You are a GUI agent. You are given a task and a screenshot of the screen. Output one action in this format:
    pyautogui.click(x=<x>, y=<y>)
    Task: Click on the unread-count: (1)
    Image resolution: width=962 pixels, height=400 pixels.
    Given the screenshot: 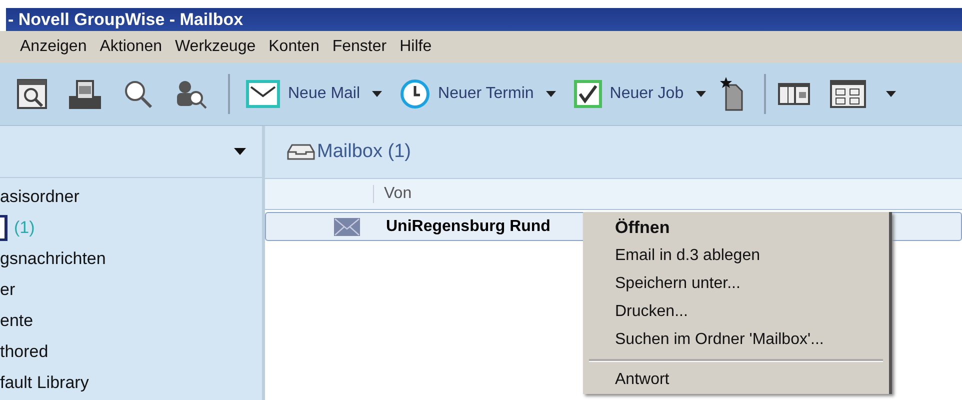 What is the action you would take?
    pyautogui.click(x=24, y=228)
    